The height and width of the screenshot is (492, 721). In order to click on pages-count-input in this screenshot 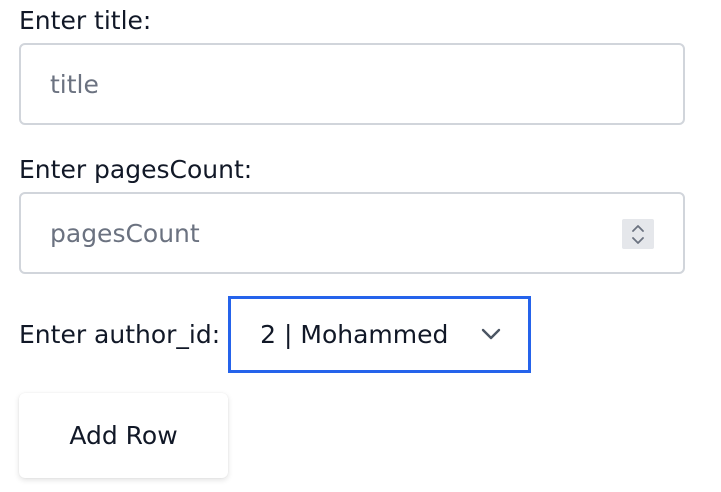, I will do `click(352, 233)`.